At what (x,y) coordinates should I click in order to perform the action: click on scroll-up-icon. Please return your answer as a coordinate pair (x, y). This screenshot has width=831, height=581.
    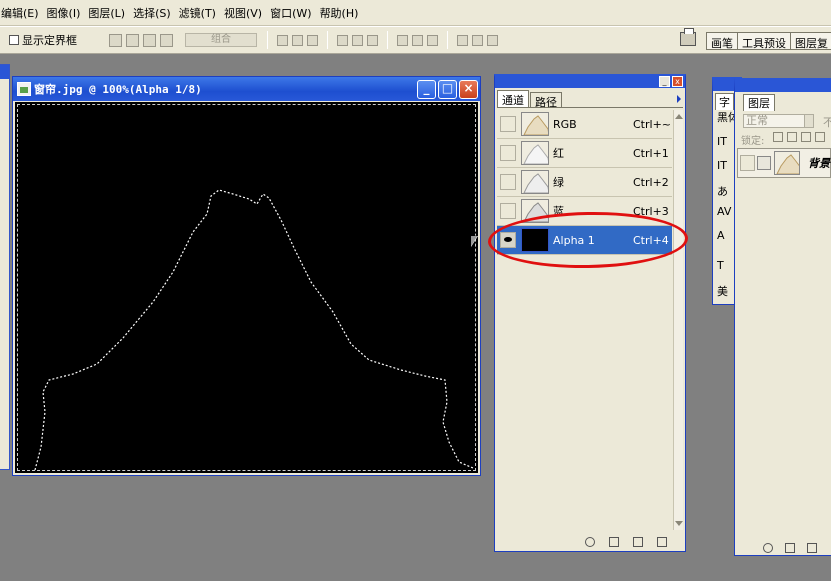
    Looking at the image, I should click on (679, 116).